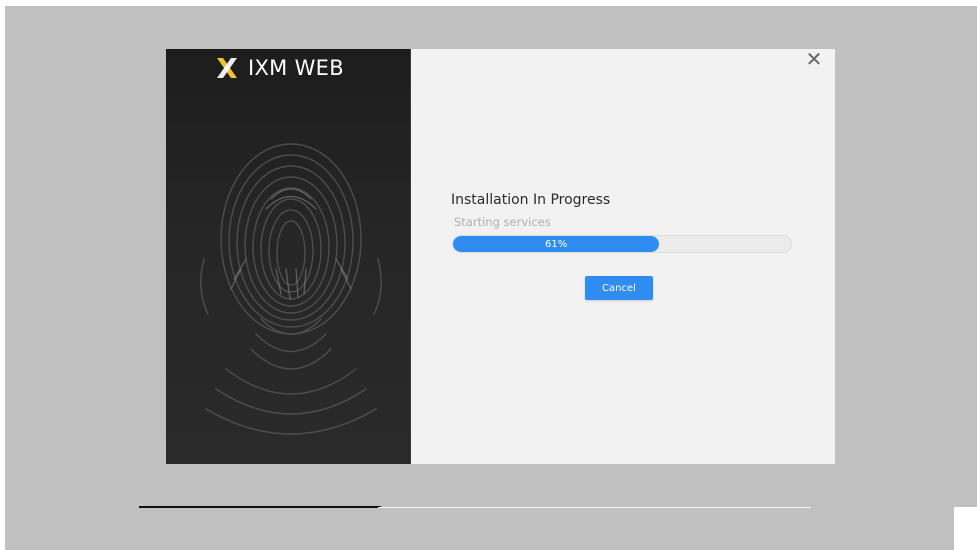 The width and height of the screenshot is (977, 550). Describe the element at coordinates (531, 200) in the screenshot. I see `install-title: Installation In Progress` at that location.